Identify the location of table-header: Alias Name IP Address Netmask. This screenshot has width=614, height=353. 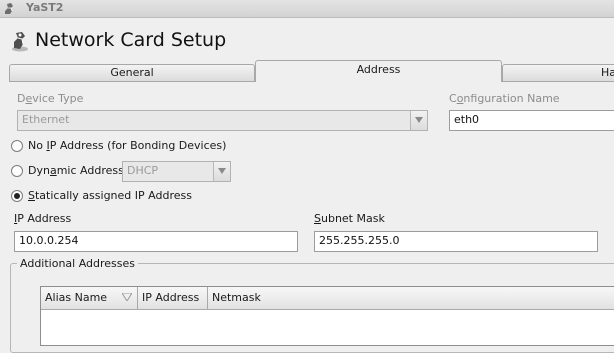
(327, 298).